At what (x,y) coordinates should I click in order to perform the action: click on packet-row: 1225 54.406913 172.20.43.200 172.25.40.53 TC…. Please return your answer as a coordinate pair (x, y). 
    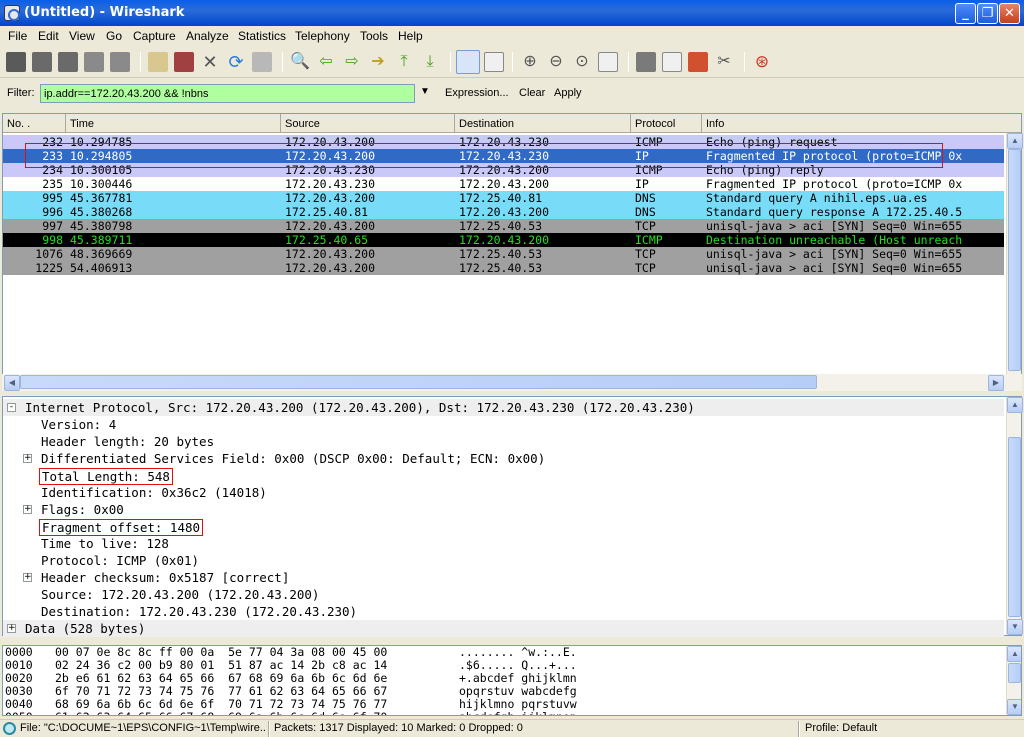
    Looking at the image, I should click on (503, 268).